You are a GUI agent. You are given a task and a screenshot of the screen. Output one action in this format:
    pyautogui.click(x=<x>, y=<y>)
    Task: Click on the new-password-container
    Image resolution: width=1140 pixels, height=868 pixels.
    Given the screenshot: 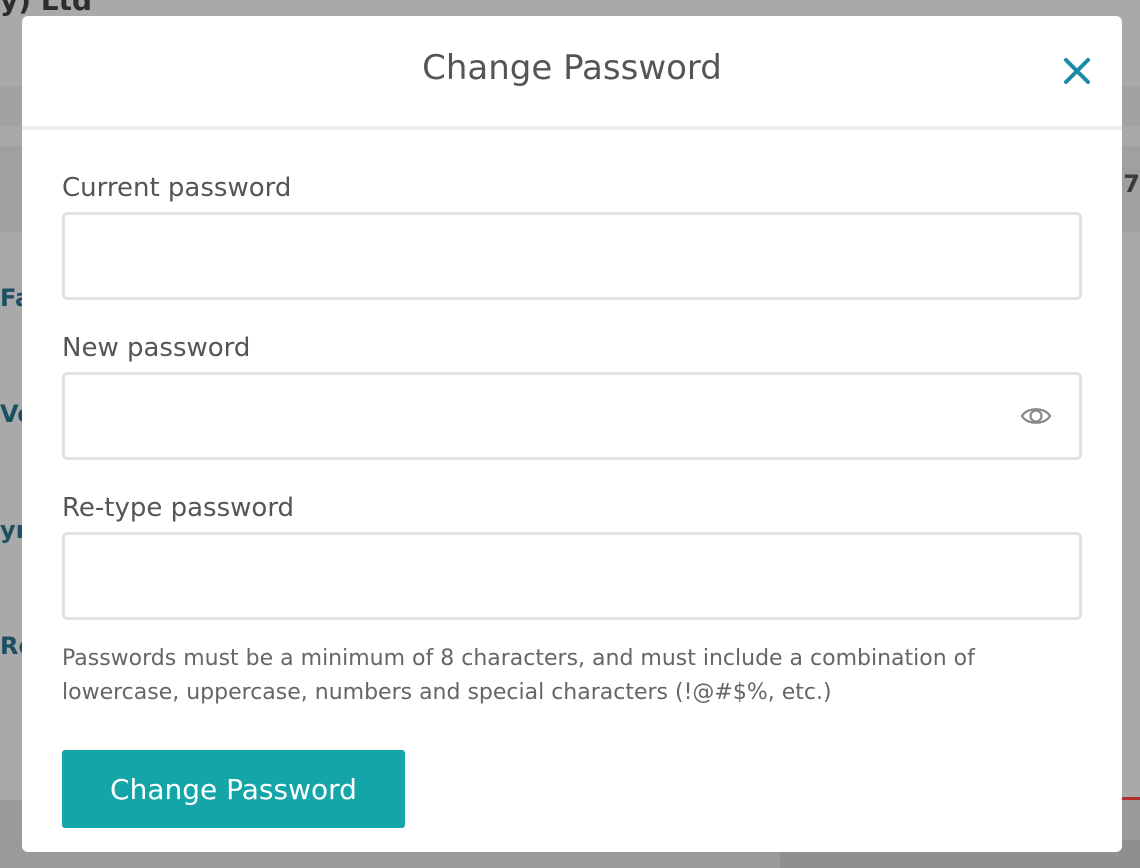 What is the action you would take?
    pyautogui.click(x=572, y=416)
    